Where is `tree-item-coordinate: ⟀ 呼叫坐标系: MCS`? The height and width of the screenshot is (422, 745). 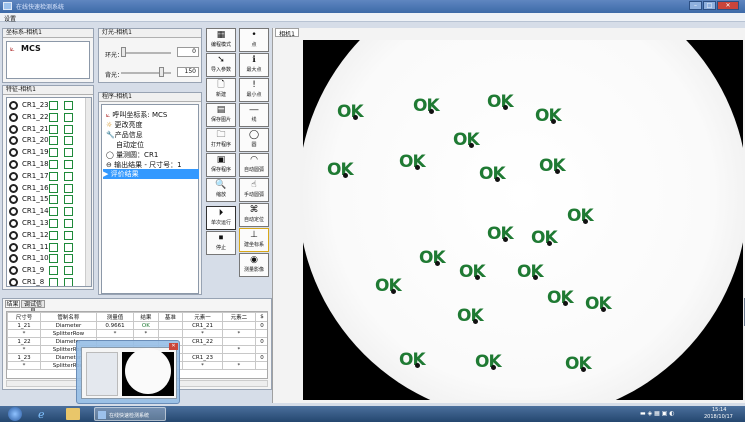
tree-item-coordinate: ⟀ 呼叫坐标系: MCS is located at coordinates (136, 115).